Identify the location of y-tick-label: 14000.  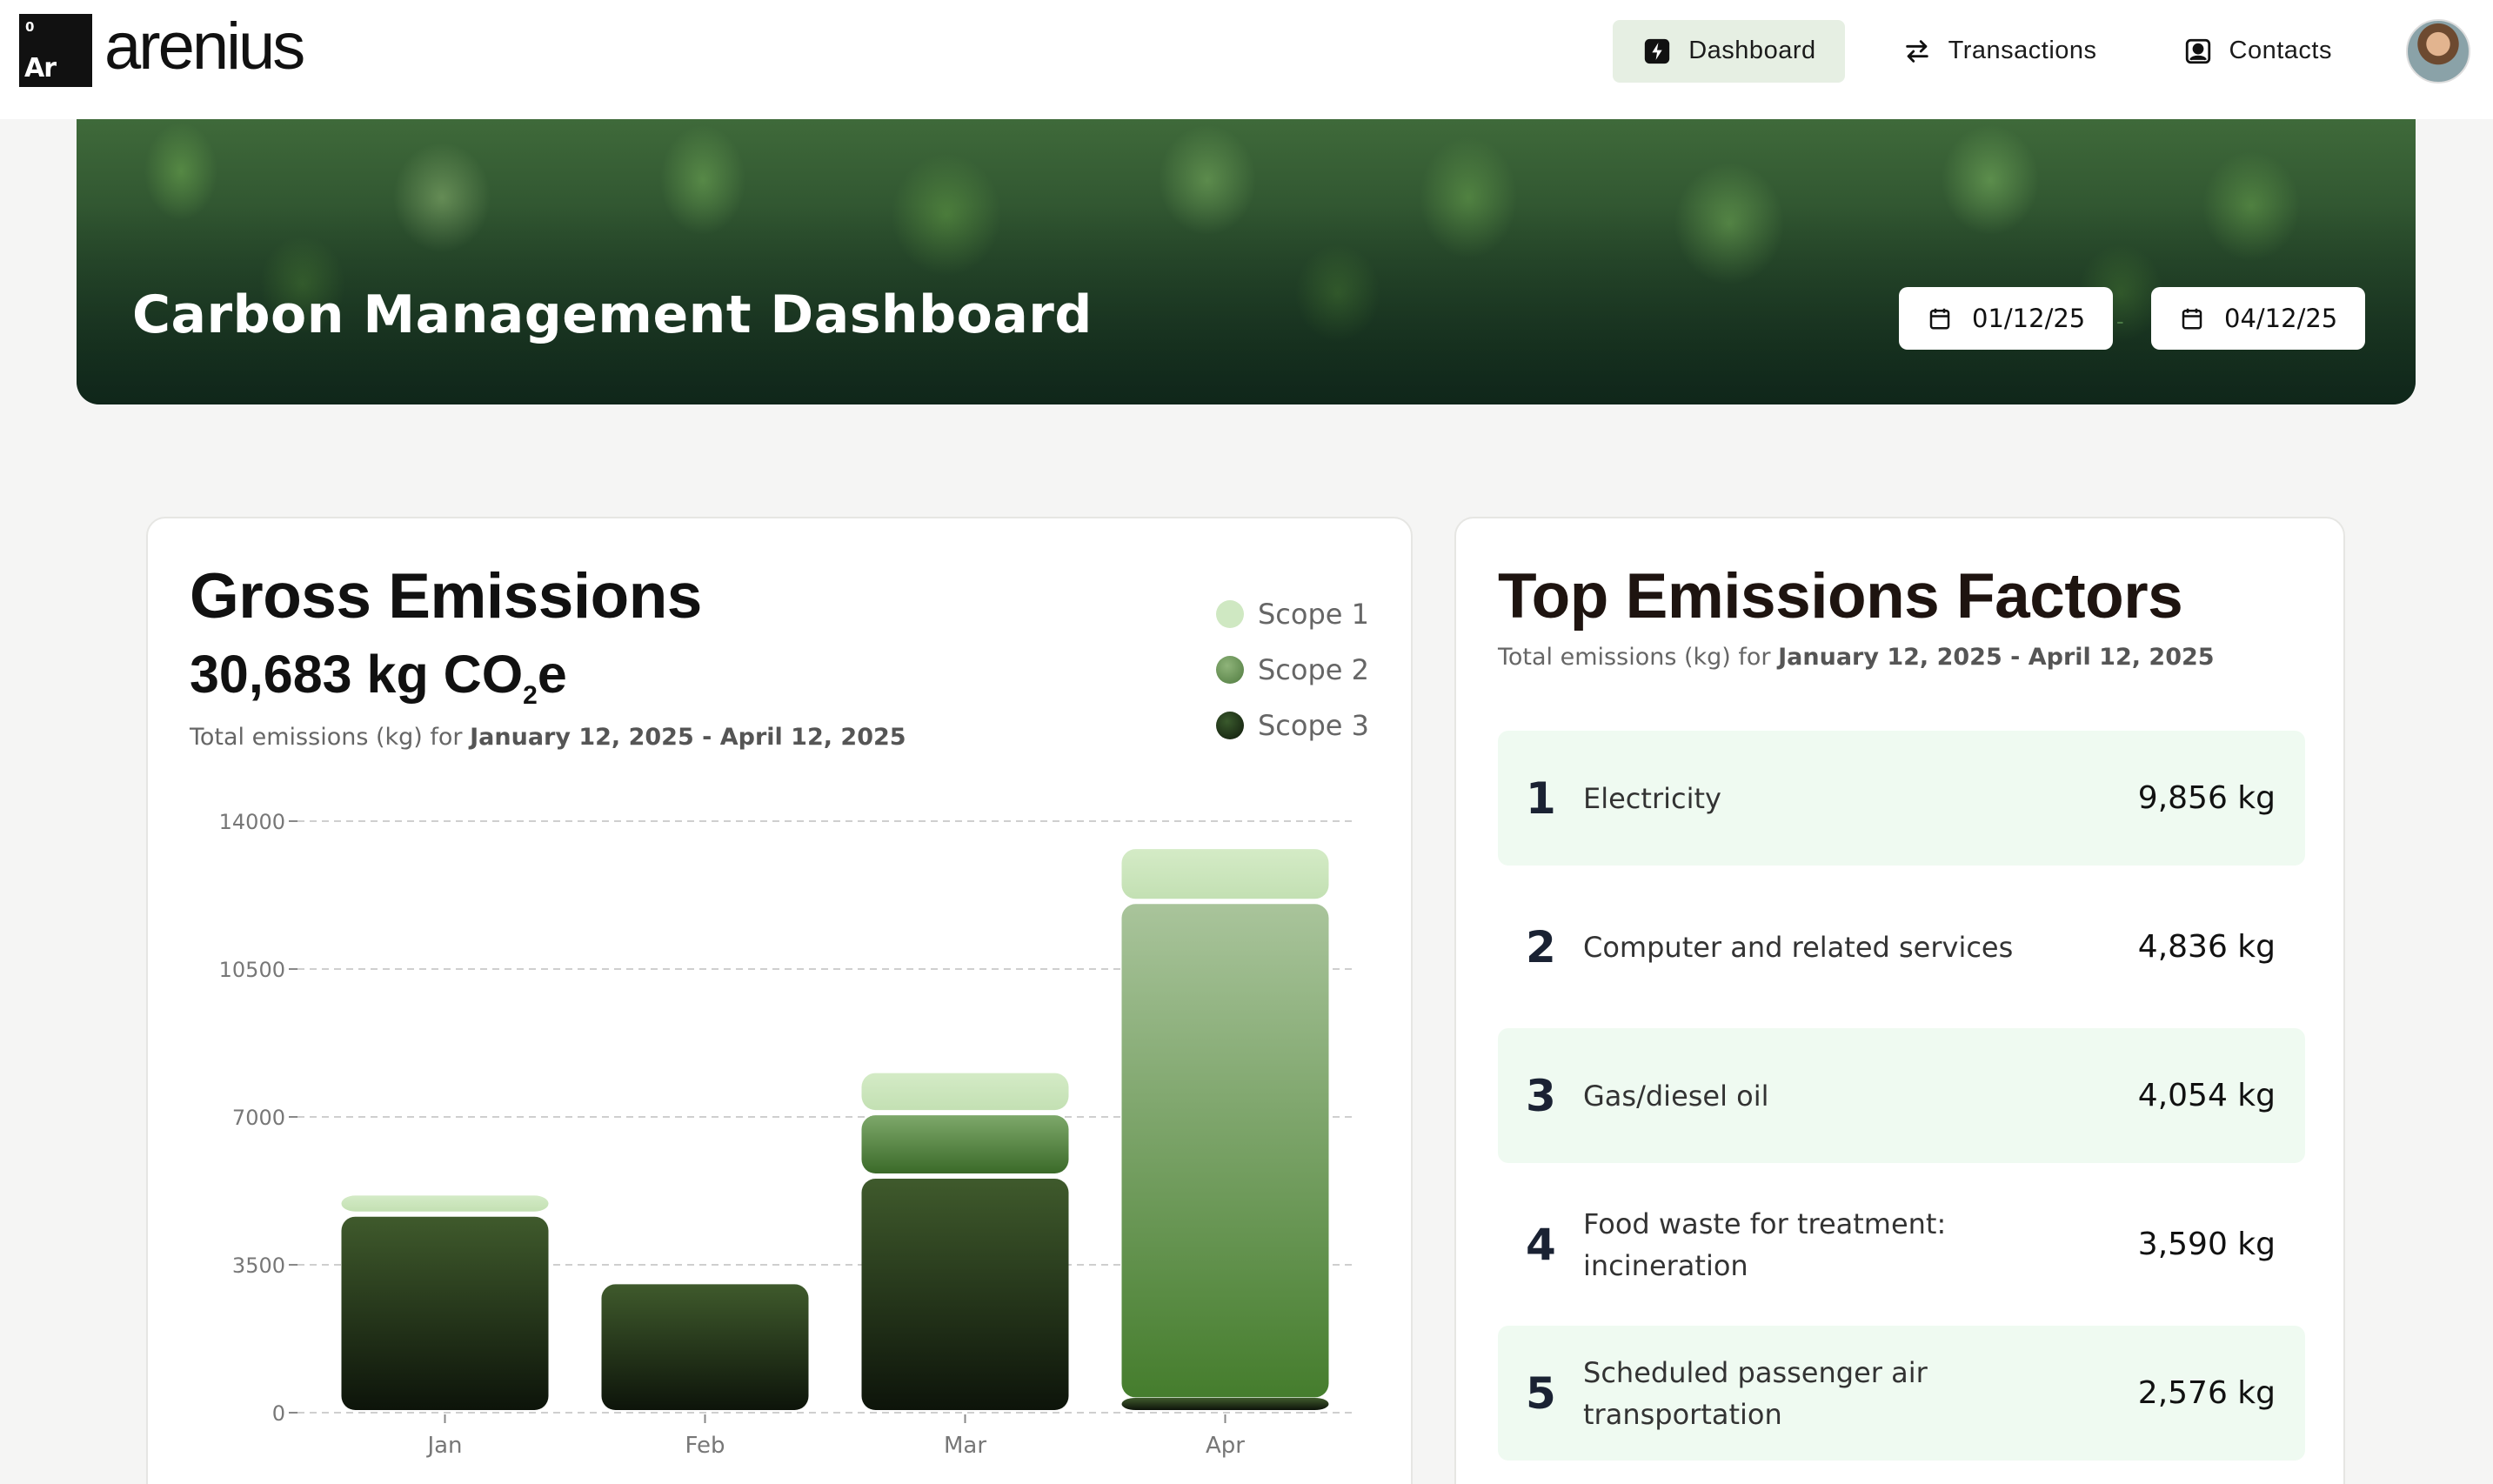
(252, 822).